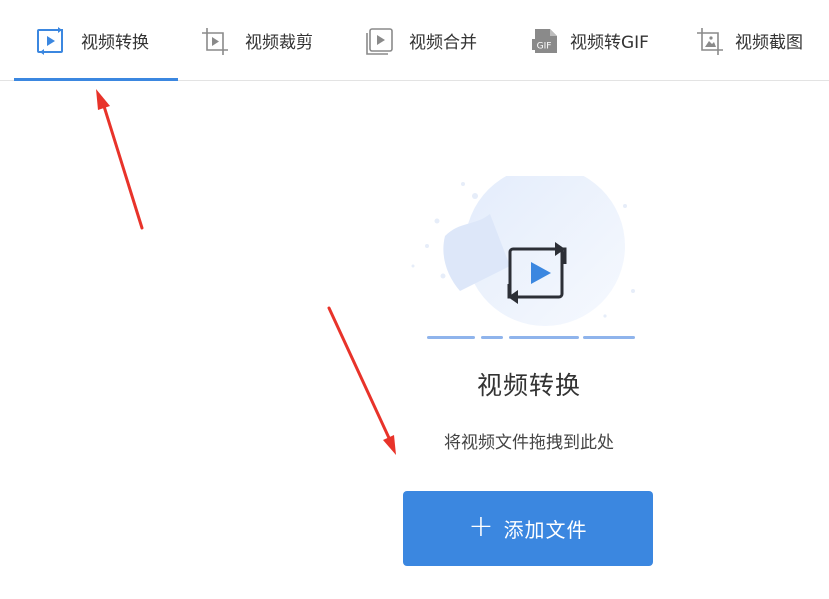 The height and width of the screenshot is (599, 829). What do you see at coordinates (609, 43) in the screenshot?
I see `tab-label: 视频转GIF` at bounding box center [609, 43].